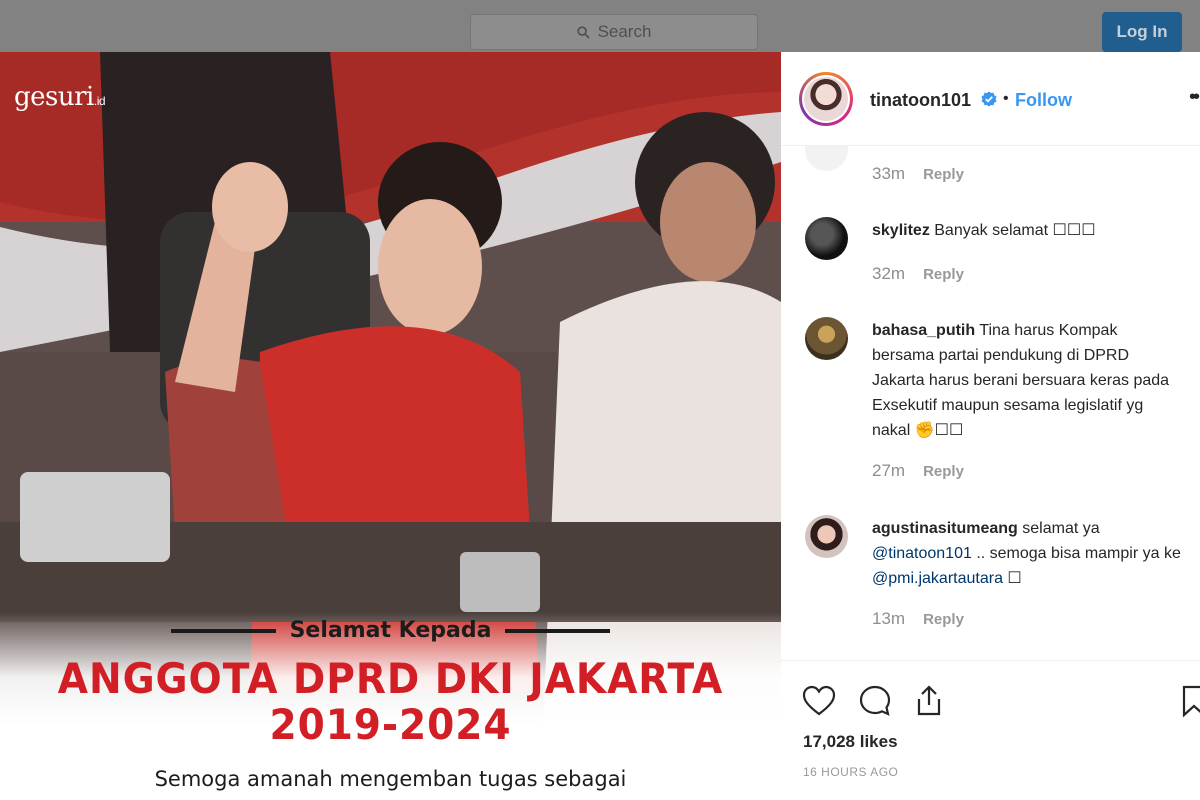  What do you see at coordinates (901, 230) in the screenshot?
I see `comment-username: skylitez` at bounding box center [901, 230].